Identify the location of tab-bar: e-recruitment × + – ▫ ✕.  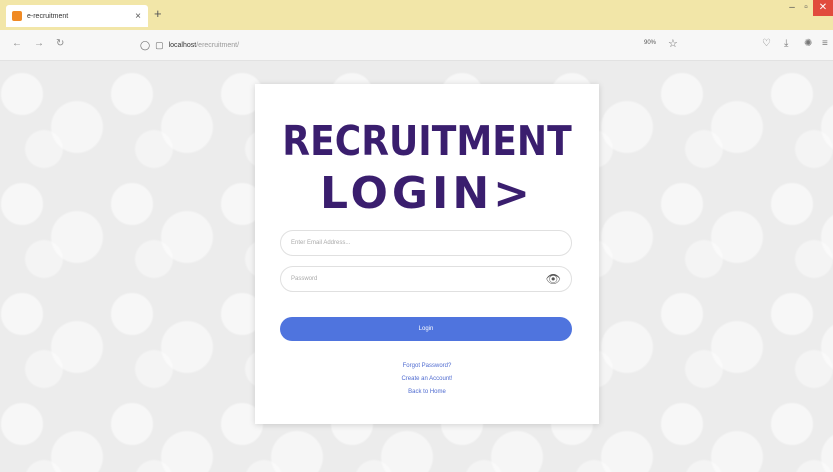
(416, 15).